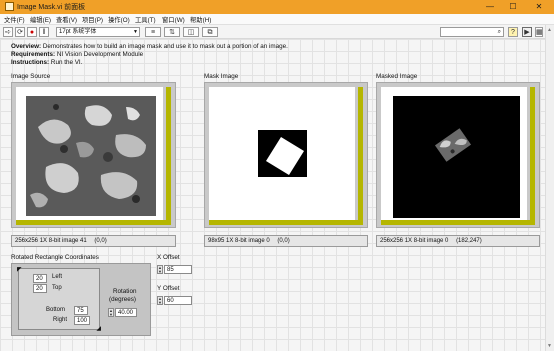  What do you see at coordinates (26, 46) in the screenshot?
I see `overview-label: Overview:` at bounding box center [26, 46].